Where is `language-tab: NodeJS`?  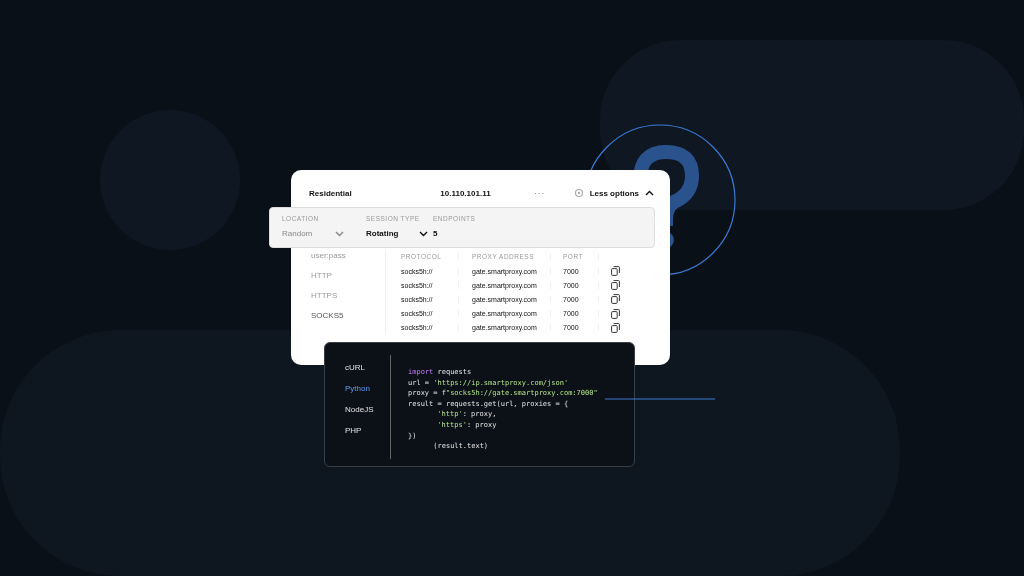 language-tab: NodeJS is located at coordinates (367, 409).